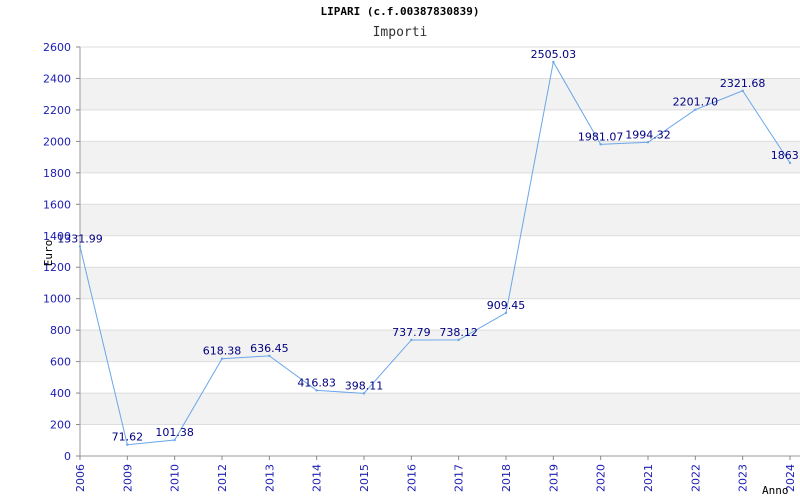 This screenshot has height=500, width=800. What do you see at coordinates (458, 332) in the screenshot?
I see `data-label: 738.12` at bounding box center [458, 332].